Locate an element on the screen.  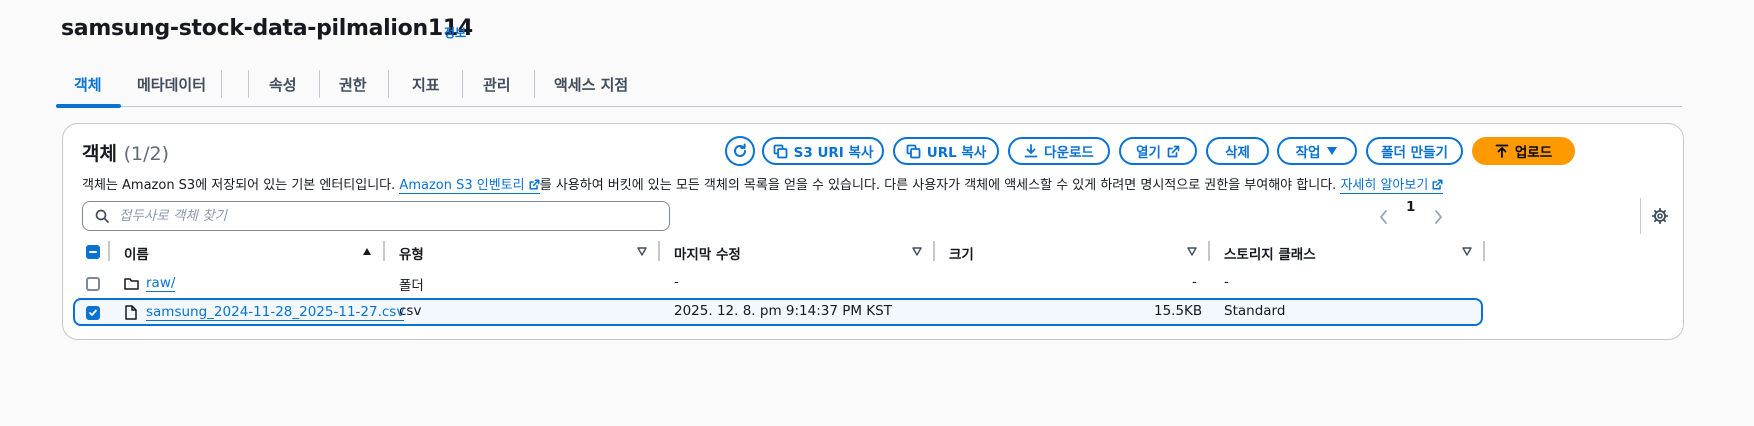
select-all-checkbox is located at coordinates (93, 252).